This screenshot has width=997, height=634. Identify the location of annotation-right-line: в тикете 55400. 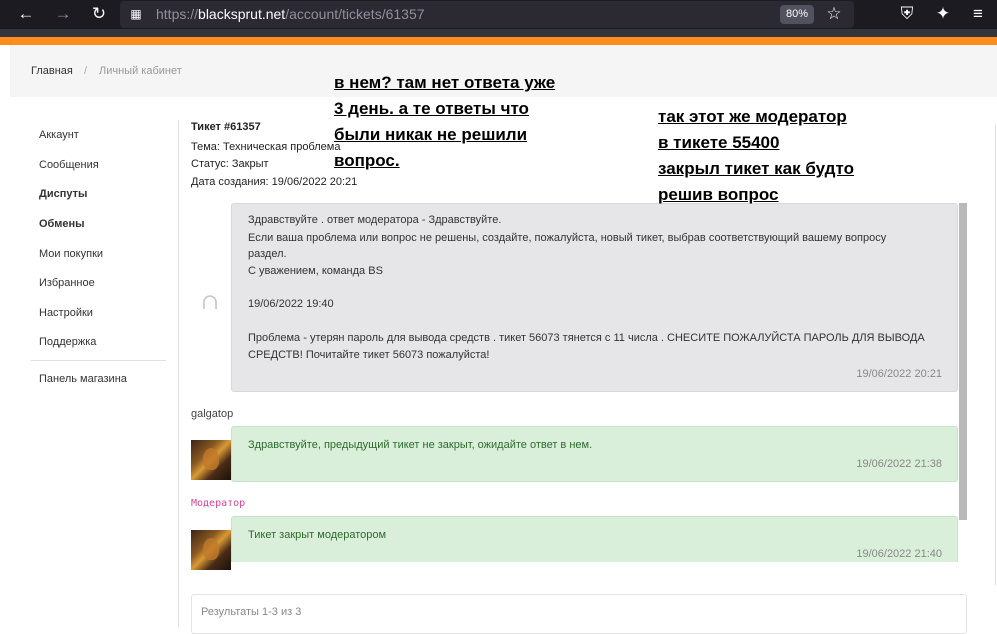
(719, 142).